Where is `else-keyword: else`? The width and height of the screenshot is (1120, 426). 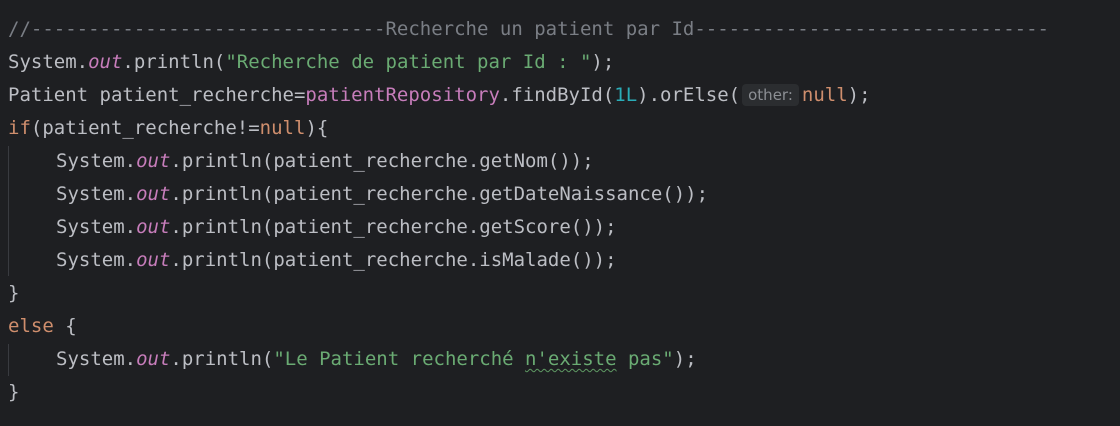
else-keyword: else is located at coordinates (31, 326).